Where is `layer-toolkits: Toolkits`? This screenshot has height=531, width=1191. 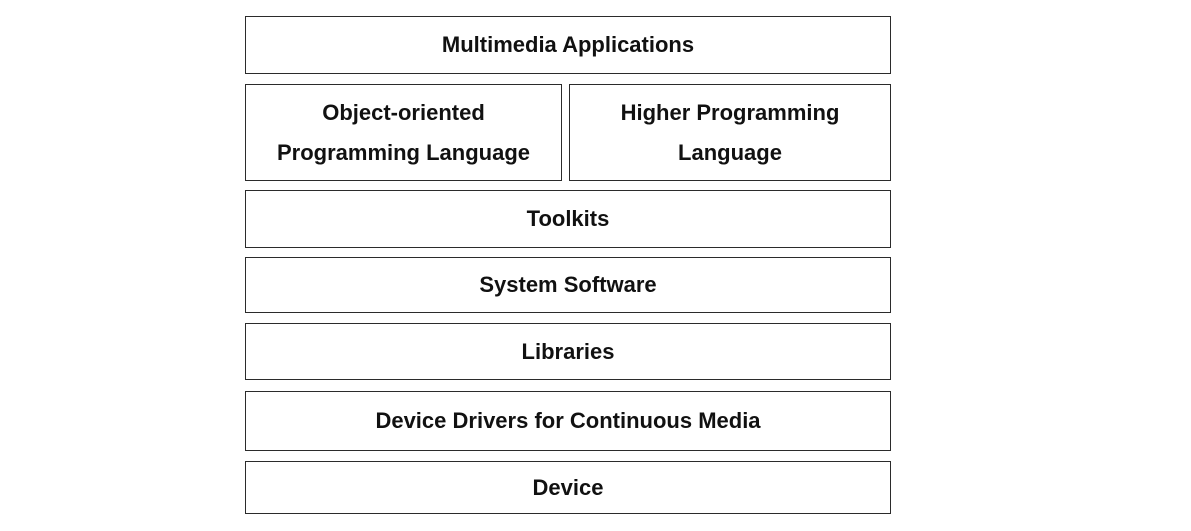
layer-toolkits: Toolkits is located at coordinates (568, 219).